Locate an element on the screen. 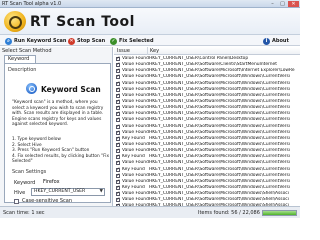 This screenshot has height=240, width=320. chevron-down-icon: ▼ is located at coordinates (101, 191).